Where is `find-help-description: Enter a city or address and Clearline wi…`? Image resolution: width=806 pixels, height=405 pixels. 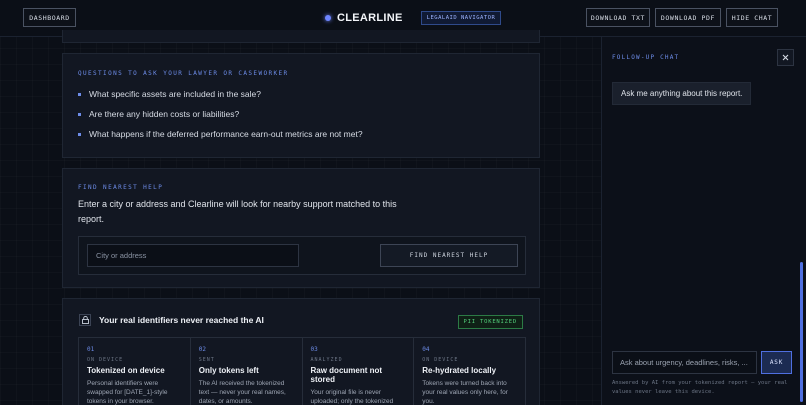
find-help-description: Enter a city or address and Clearline wi… is located at coordinates (237, 211).